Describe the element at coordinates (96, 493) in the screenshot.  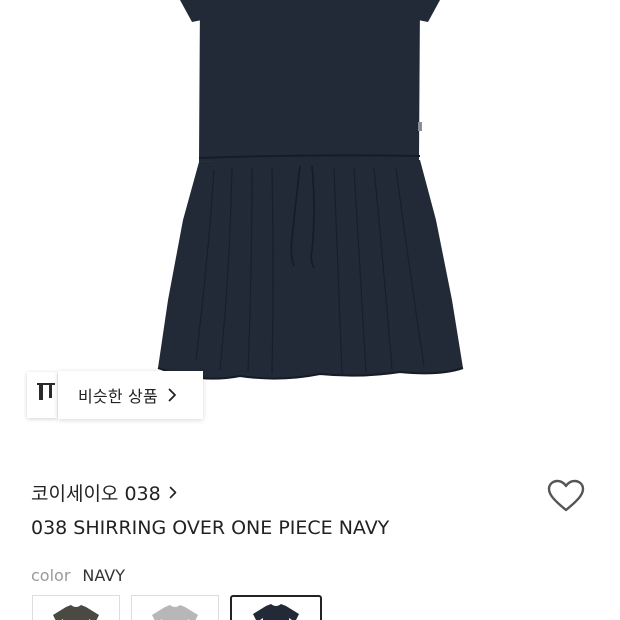
I see `brand-name: 코이세이오 038` at that location.